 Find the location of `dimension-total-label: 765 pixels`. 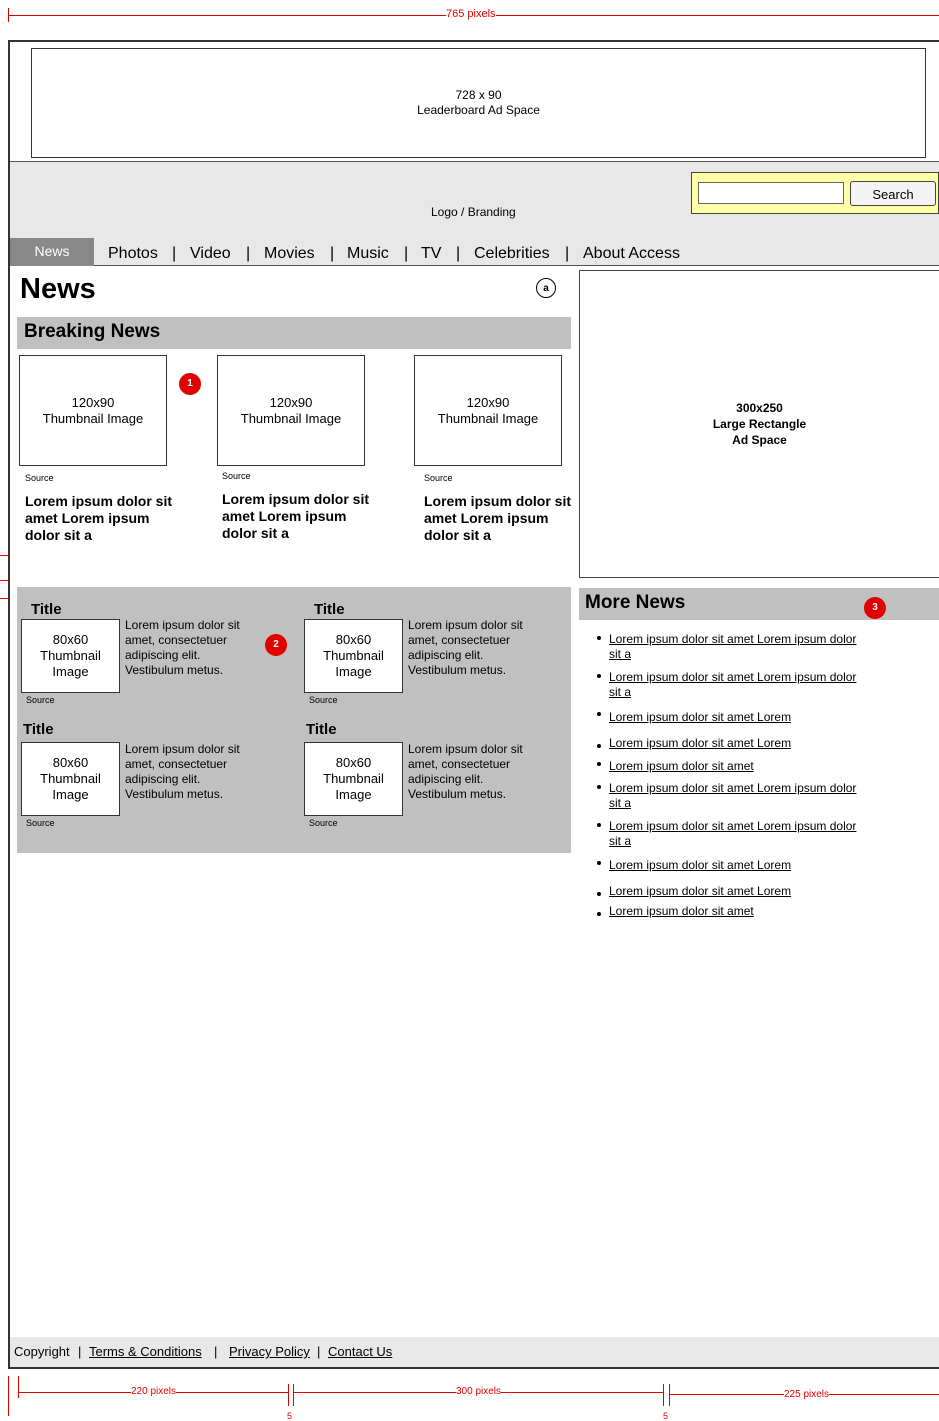

dimension-total-label: 765 pixels is located at coordinates (471, 14).